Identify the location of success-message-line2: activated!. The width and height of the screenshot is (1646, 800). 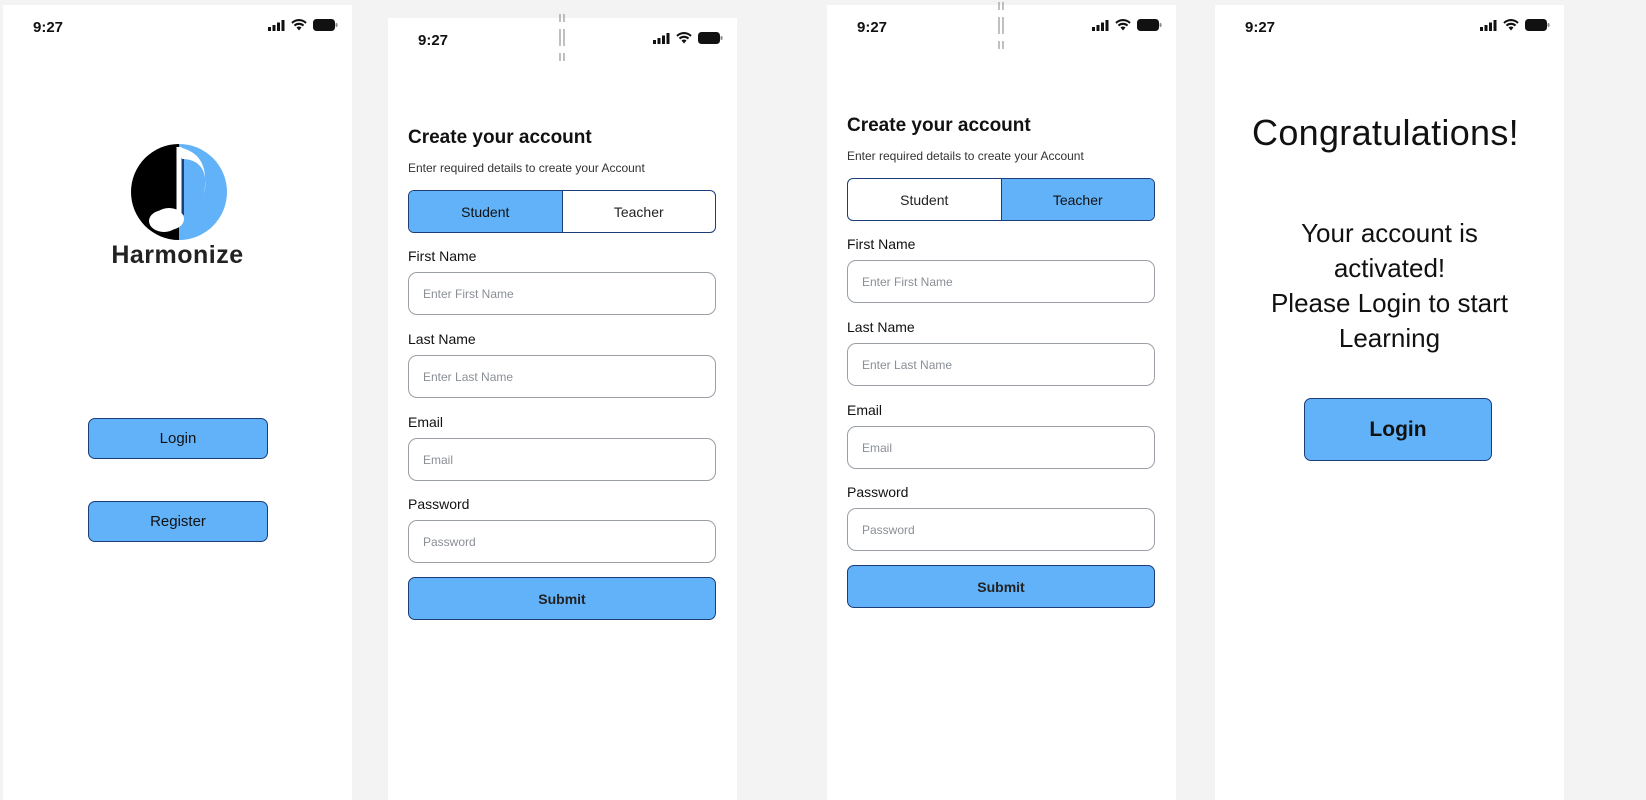
(1389, 268).